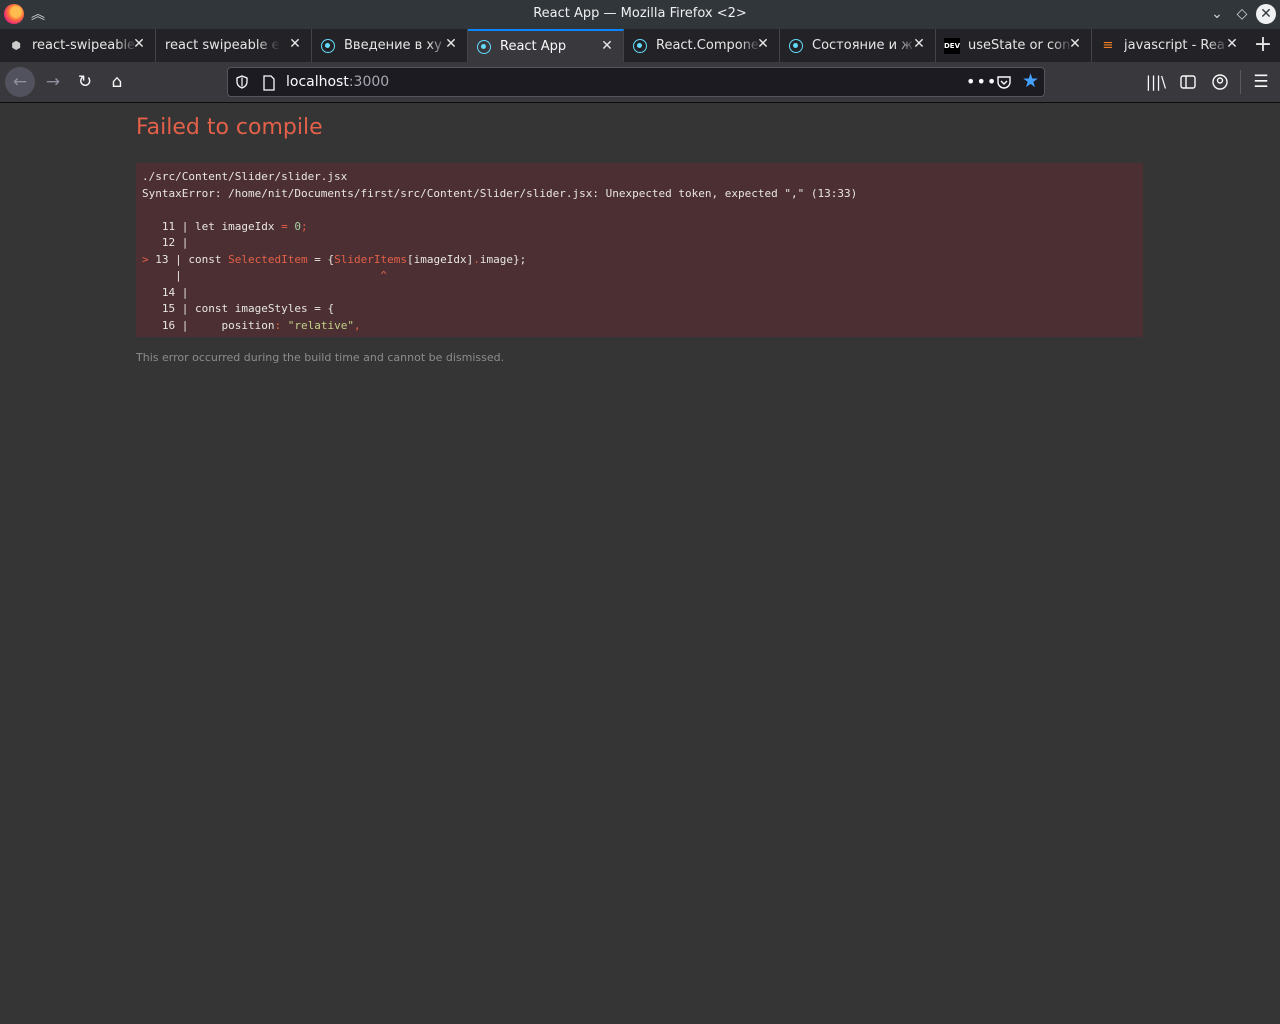  I want to click on window-title: React App — Mozilla Firefox <2>, so click(640, 13).